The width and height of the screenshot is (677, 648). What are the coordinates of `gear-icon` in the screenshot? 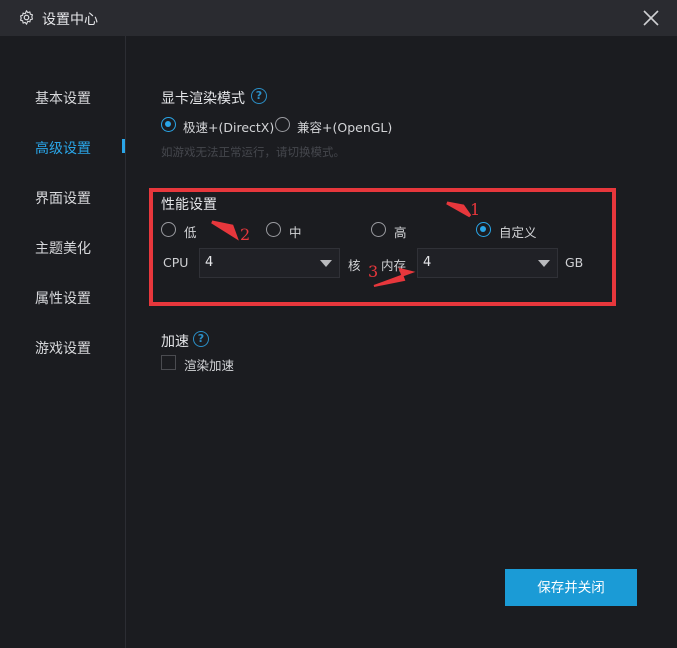 It's located at (26, 17).